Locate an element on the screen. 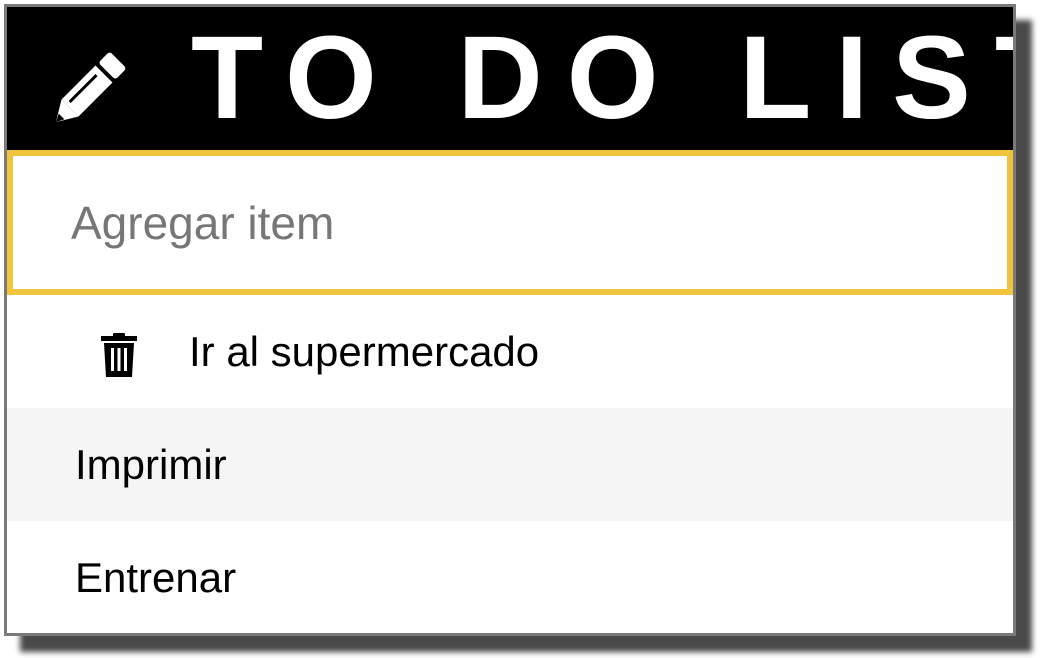 The height and width of the screenshot is (658, 1040). todo-item-label: Imprimir is located at coordinates (151, 464).